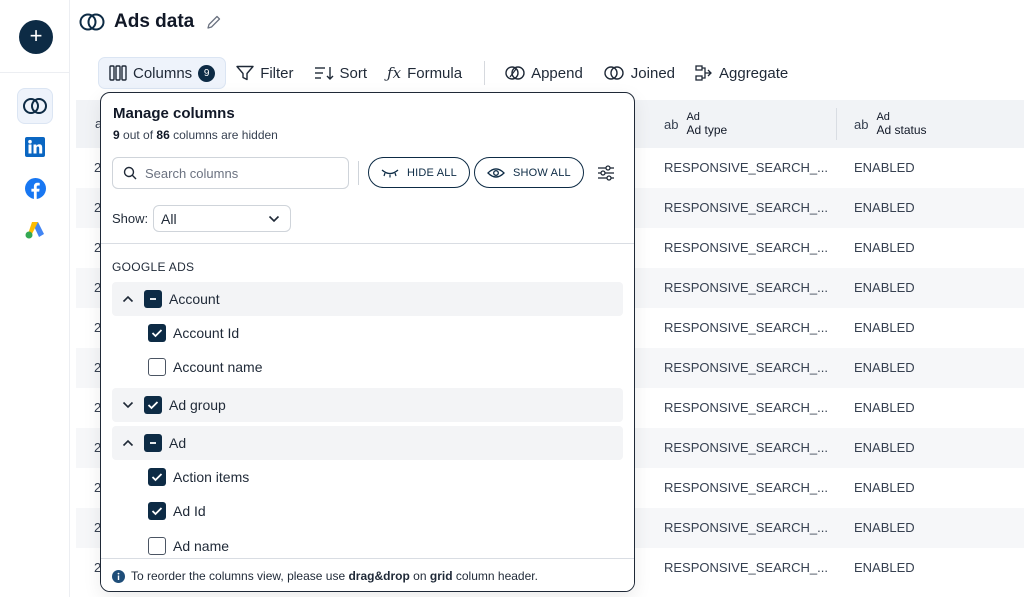 The height and width of the screenshot is (597, 1024). I want to click on show-filter-select: All, so click(222, 218).